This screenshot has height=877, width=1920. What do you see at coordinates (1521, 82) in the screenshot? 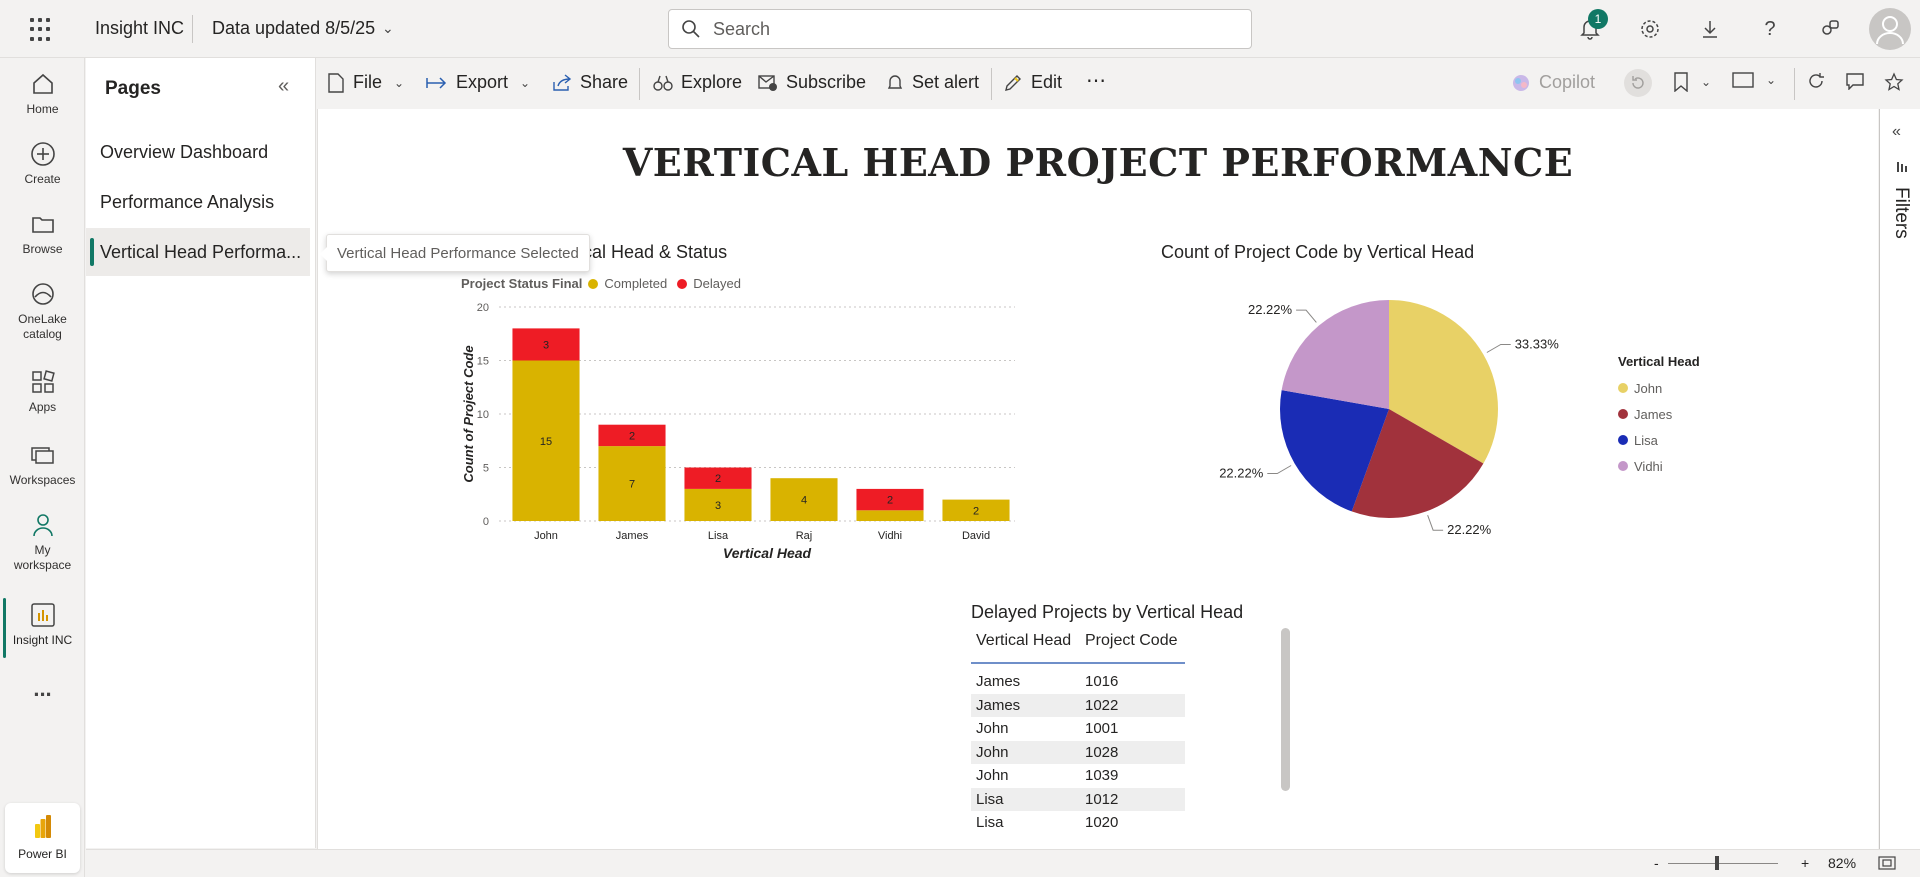
I see `copilot-icon` at bounding box center [1521, 82].